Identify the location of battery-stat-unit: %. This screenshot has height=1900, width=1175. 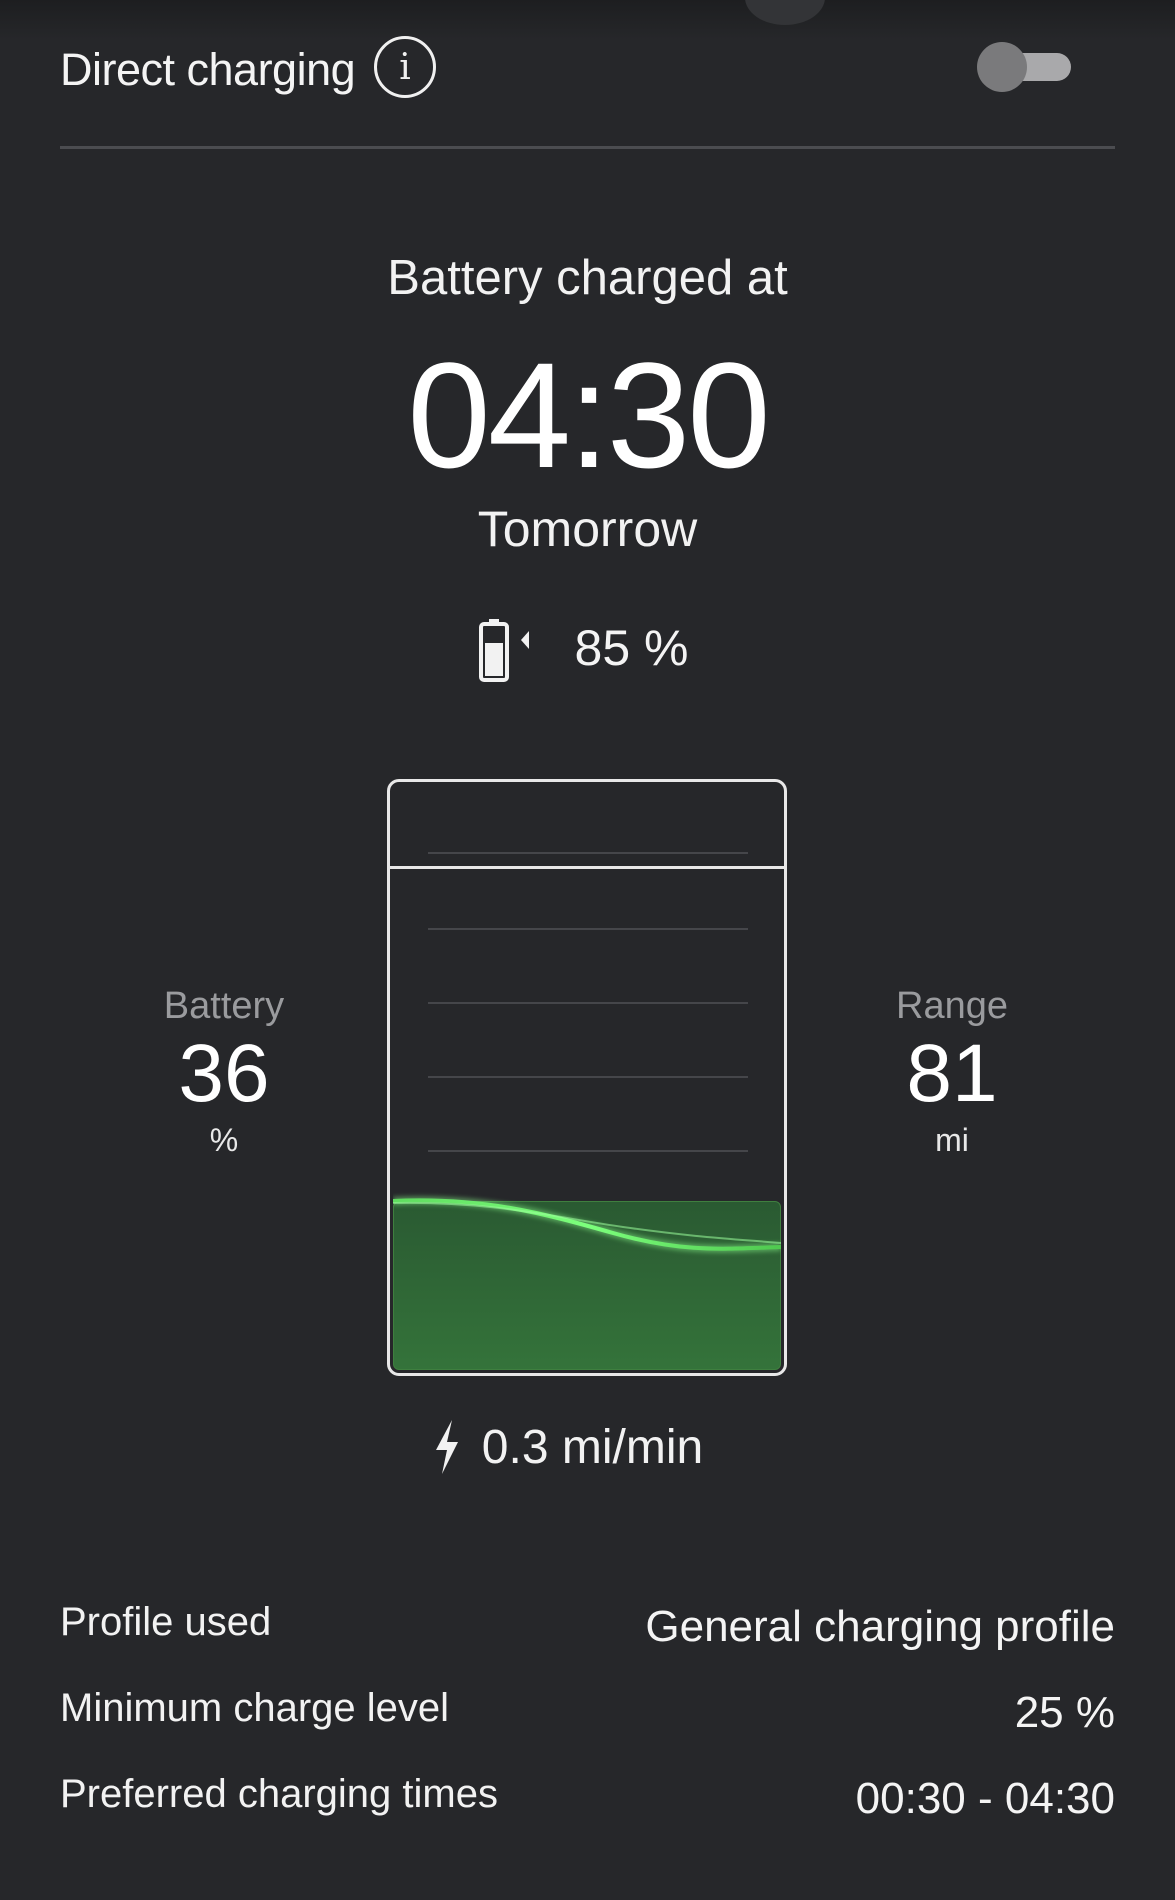
(224, 1140).